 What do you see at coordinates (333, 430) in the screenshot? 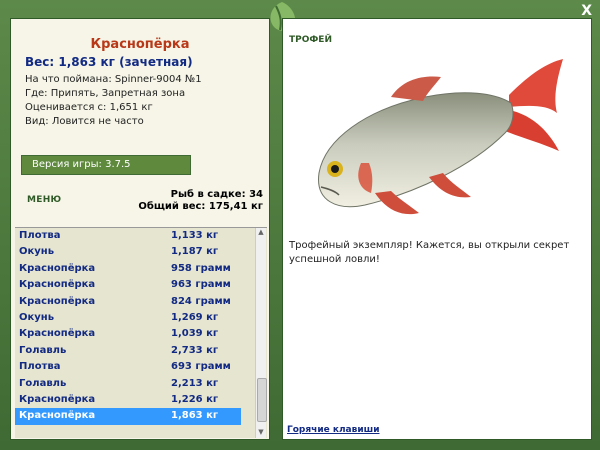
I see `hotkeys-link: Горячие клавиши` at bounding box center [333, 430].